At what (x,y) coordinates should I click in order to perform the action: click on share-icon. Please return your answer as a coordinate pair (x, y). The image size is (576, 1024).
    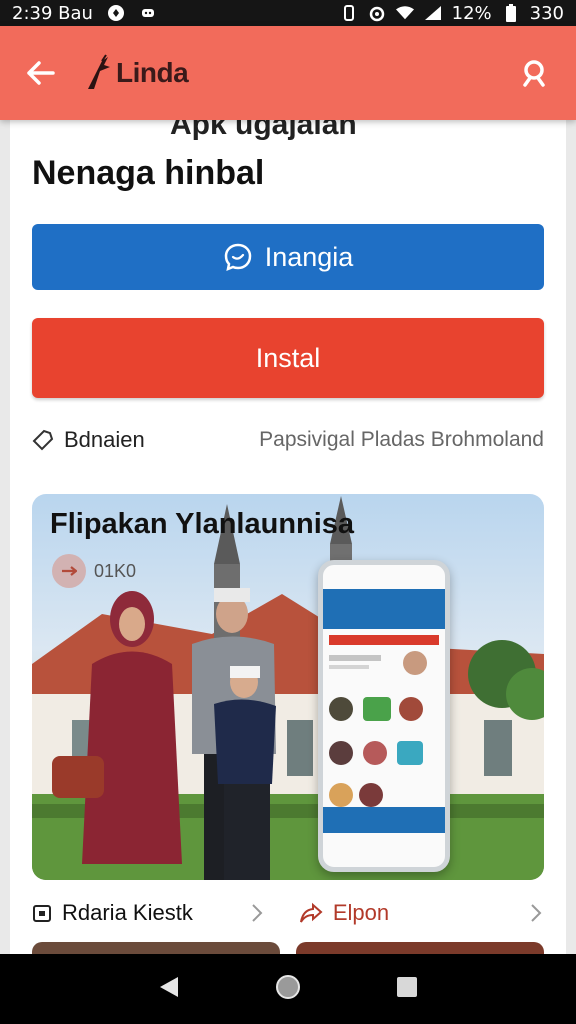
    Looking at the image, I should click on (311, 912).